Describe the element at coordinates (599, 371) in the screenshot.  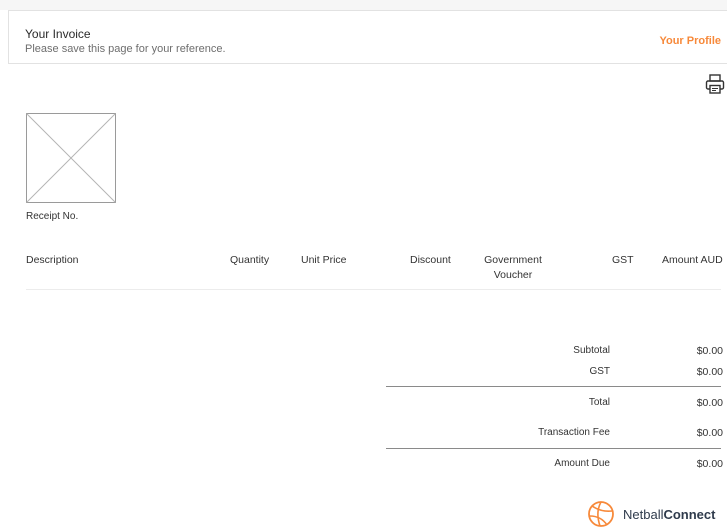
I see `gst-label: GST` at that location.